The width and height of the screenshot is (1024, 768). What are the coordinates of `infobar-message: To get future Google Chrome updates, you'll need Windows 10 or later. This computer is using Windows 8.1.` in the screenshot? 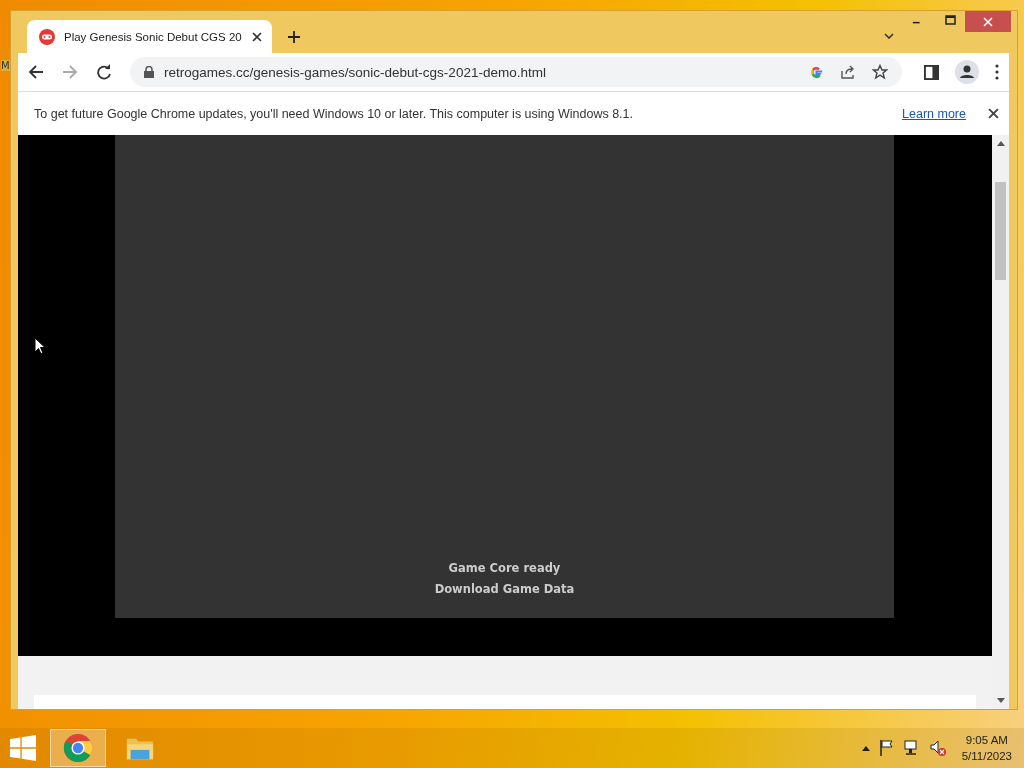 It's located at (334, 113).